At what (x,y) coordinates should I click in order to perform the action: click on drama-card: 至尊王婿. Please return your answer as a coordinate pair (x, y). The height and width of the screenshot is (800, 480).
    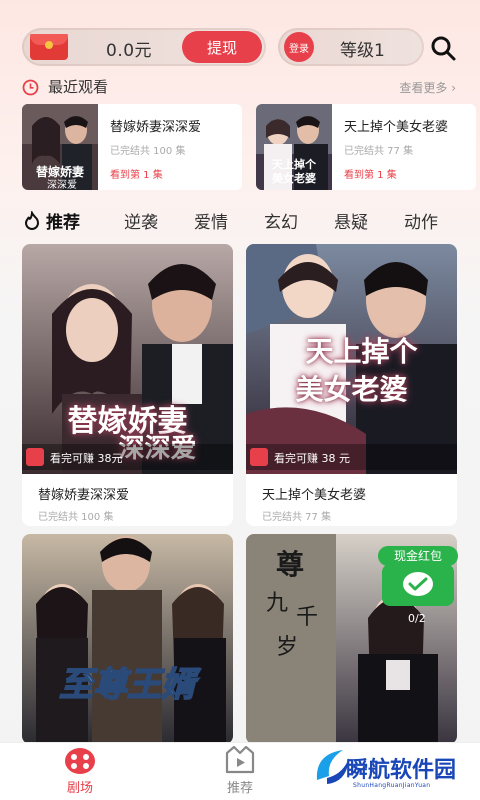
    Looking at the image, I should click on (127, 639).